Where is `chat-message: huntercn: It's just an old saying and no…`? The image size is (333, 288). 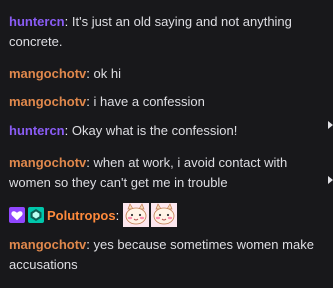 chat-message: huntercn: It's just an old saying and no… is located at coordinates (167, 32).